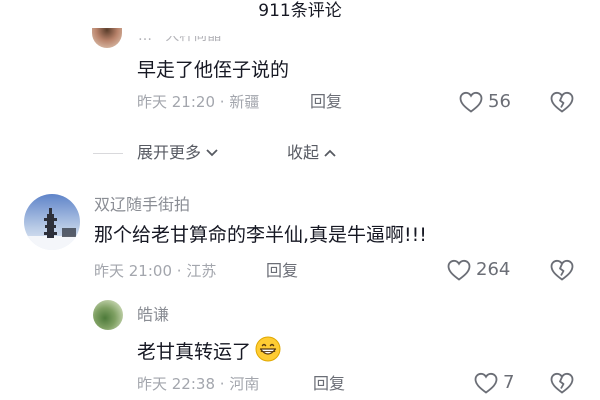  Describe the element at coordinates (201, 271) in the screenshot. I see `comment-location: 江苏` at that location.